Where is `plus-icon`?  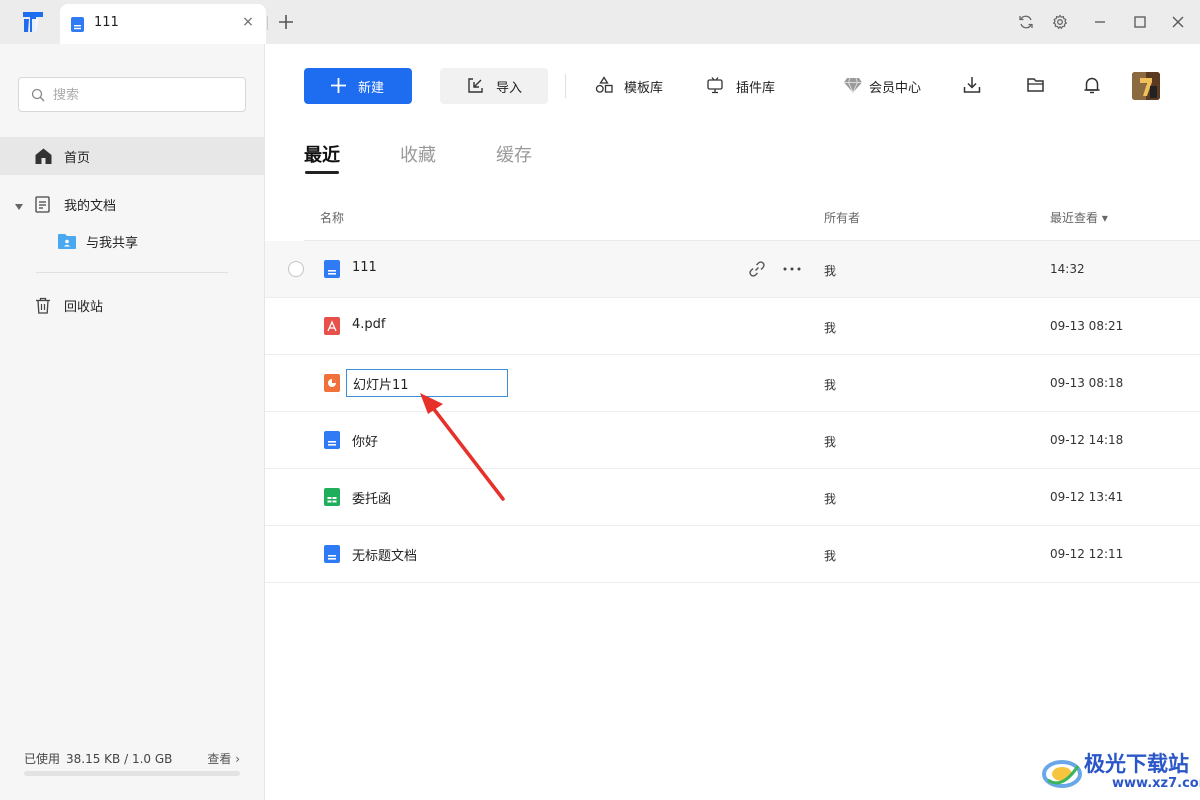
plus-icon is located at coordinates (338, 87).